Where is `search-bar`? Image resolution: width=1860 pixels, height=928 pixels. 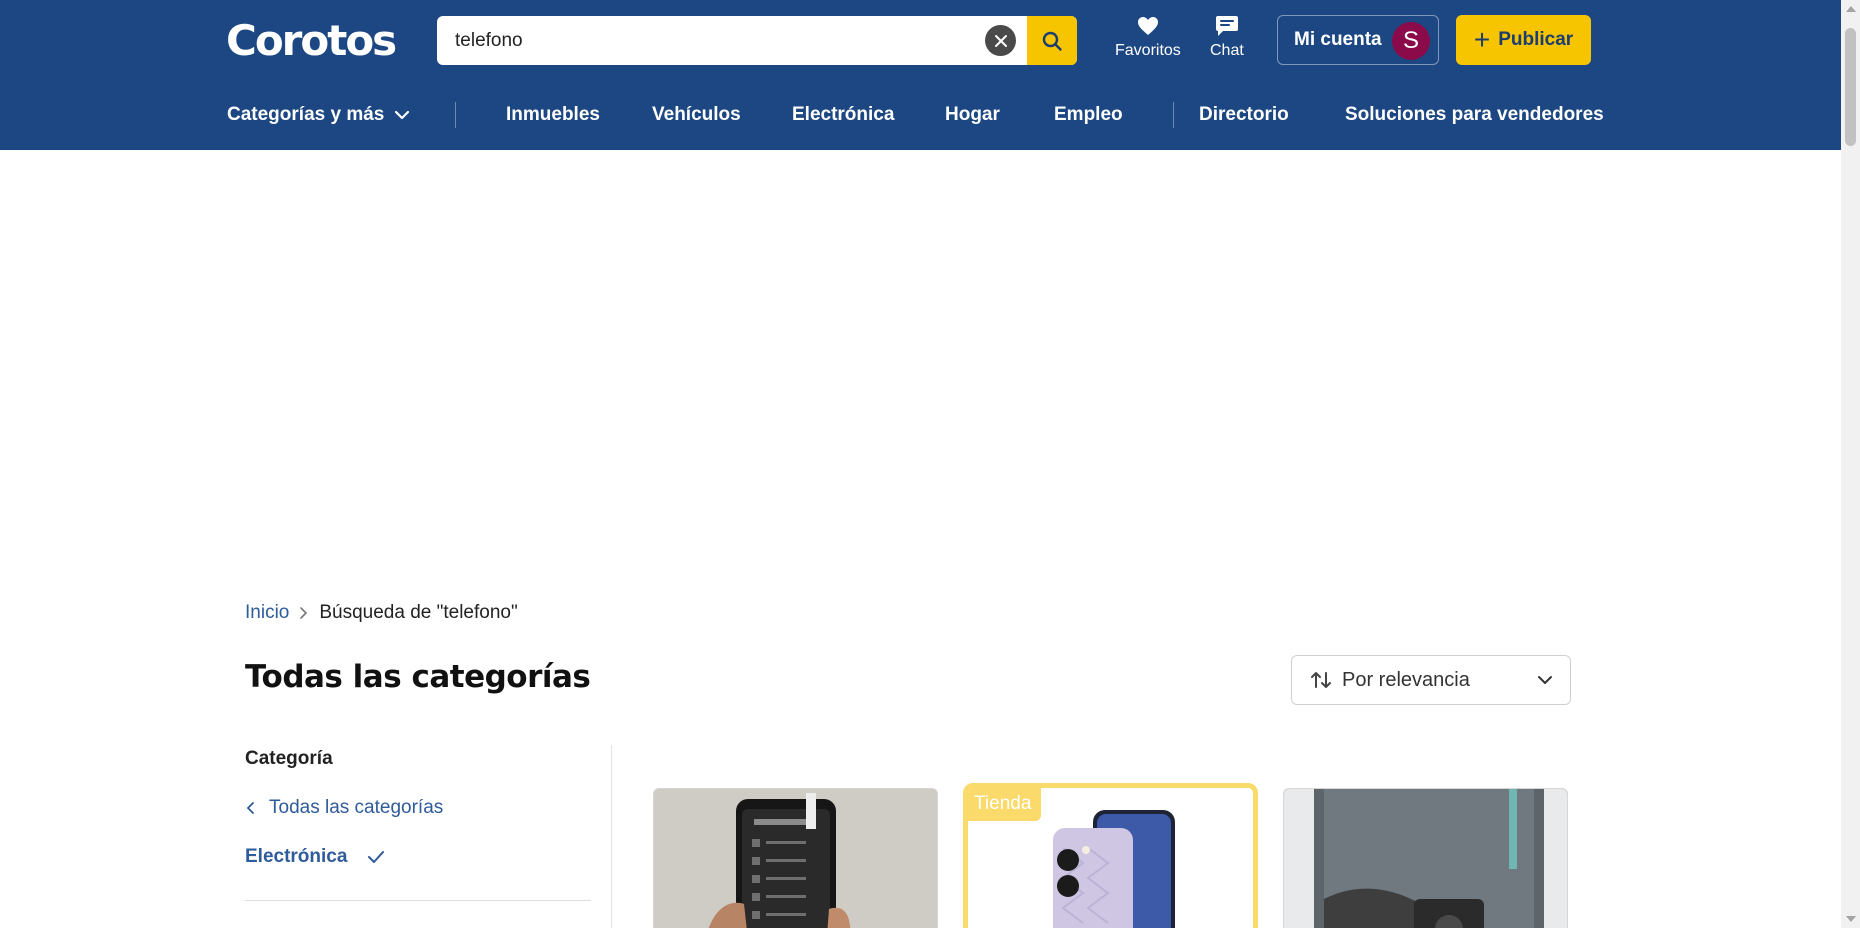 search-bar is located at coordinates (757, 40).